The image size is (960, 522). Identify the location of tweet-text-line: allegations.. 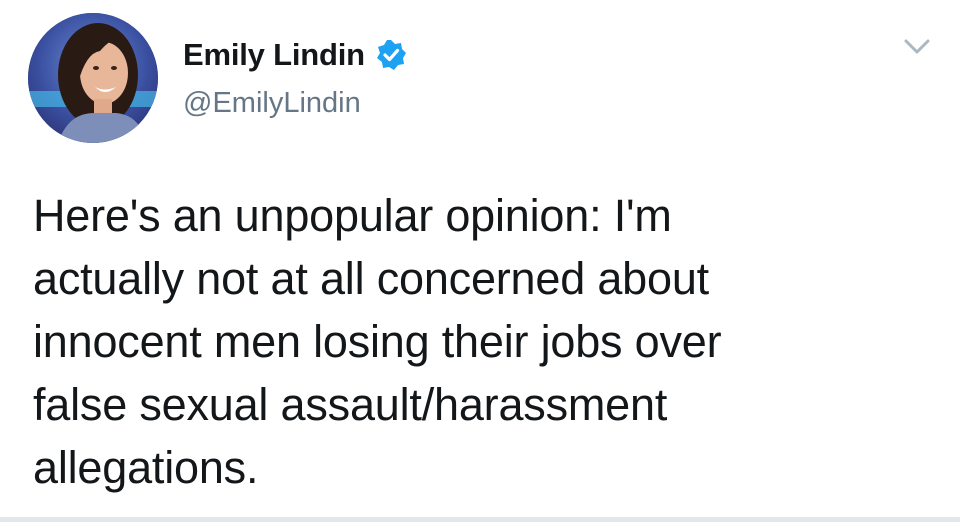
(146, 467).